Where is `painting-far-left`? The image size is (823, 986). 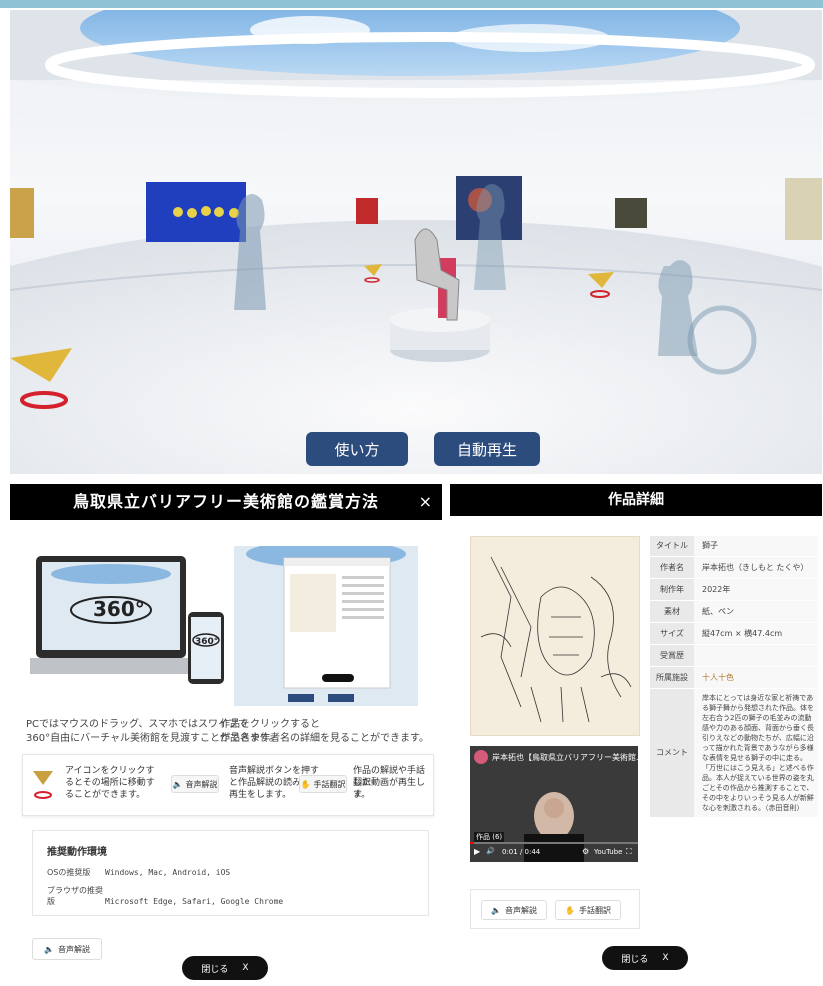 painting-far-left is located at coordinates (22, 213).